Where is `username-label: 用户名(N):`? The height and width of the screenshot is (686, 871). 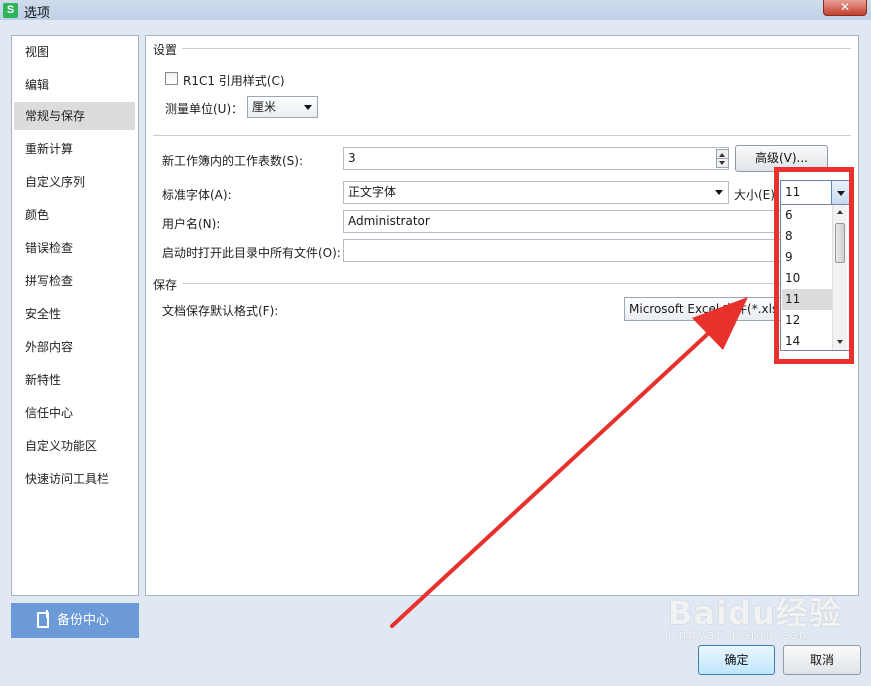 username-label: 用户名(N): is located at coordinates (191, 224).